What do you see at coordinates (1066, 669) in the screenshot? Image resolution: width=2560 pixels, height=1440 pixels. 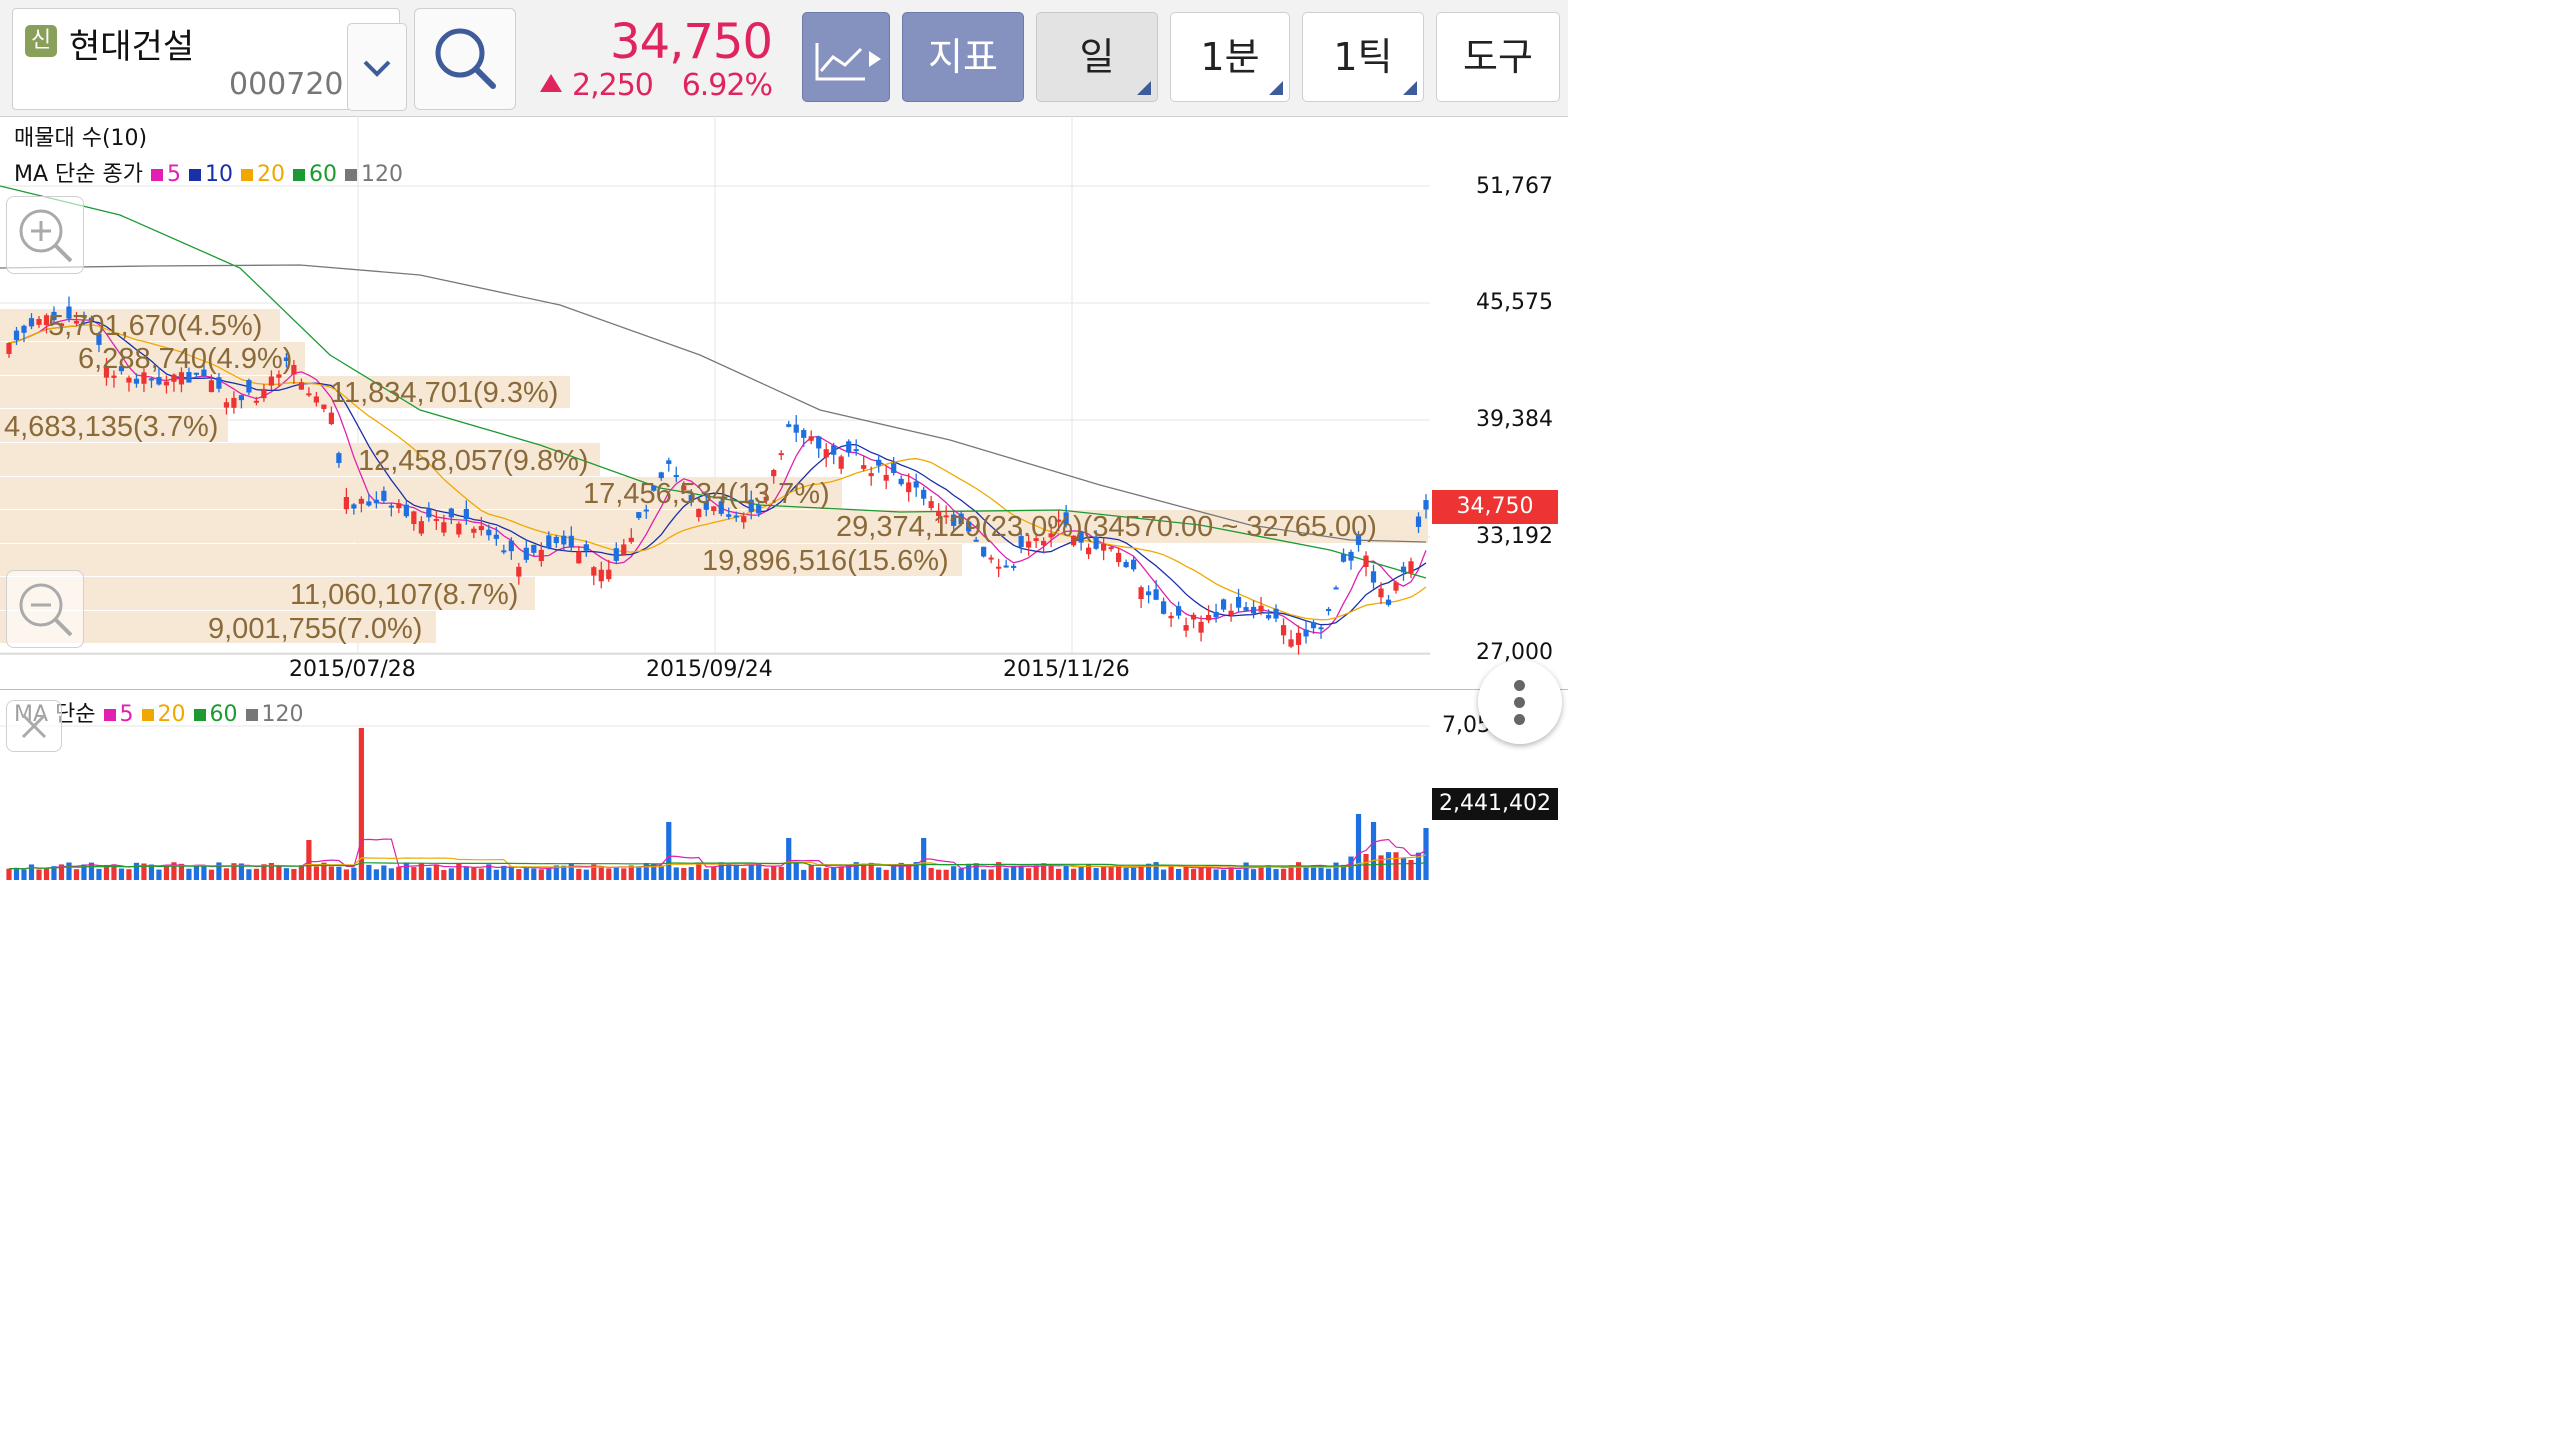 I see `date-axis-tick: 2015/11/26` at bounding box center [1066, 669].